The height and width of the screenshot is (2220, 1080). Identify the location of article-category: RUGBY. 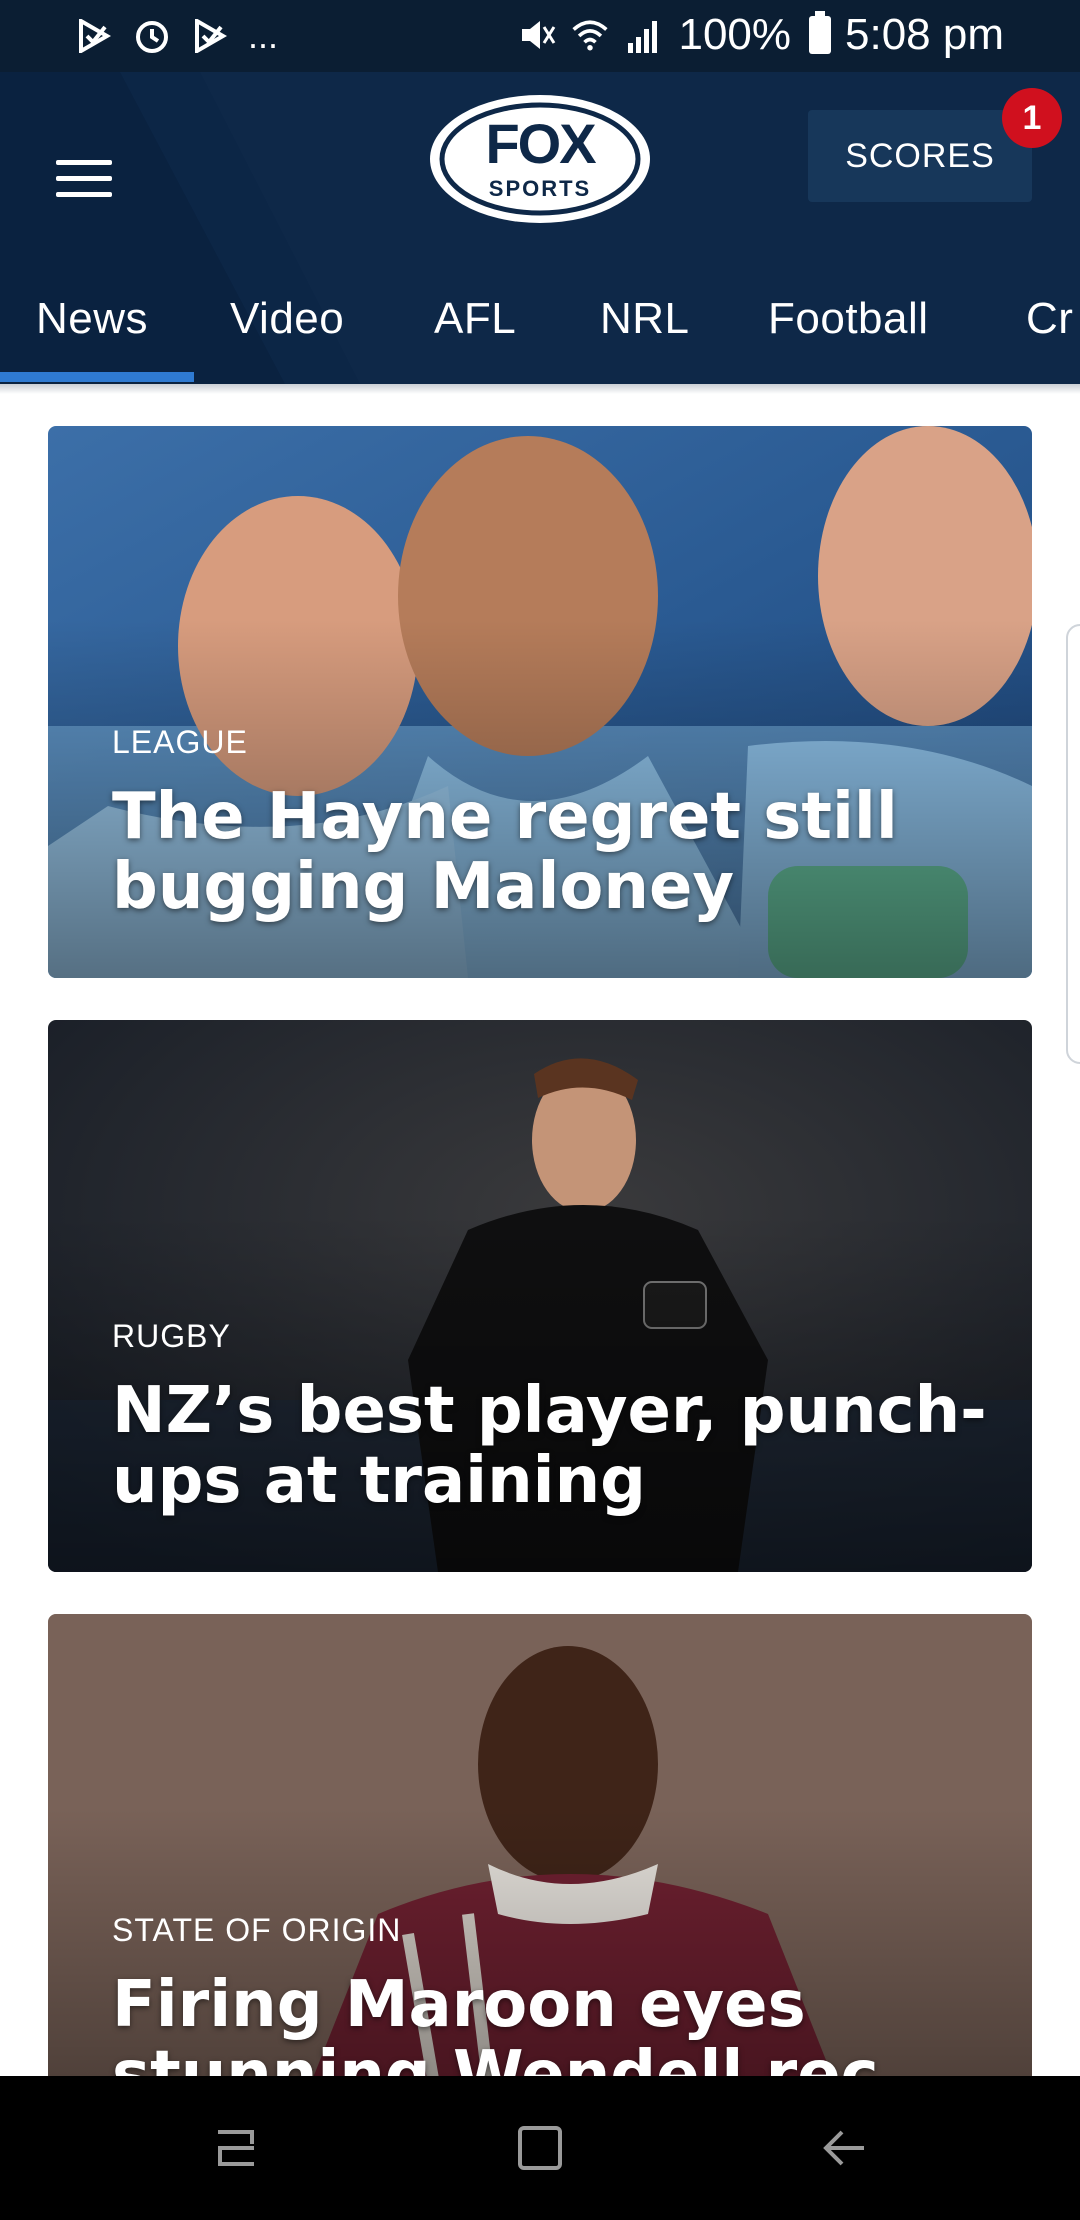
(171, 1336).